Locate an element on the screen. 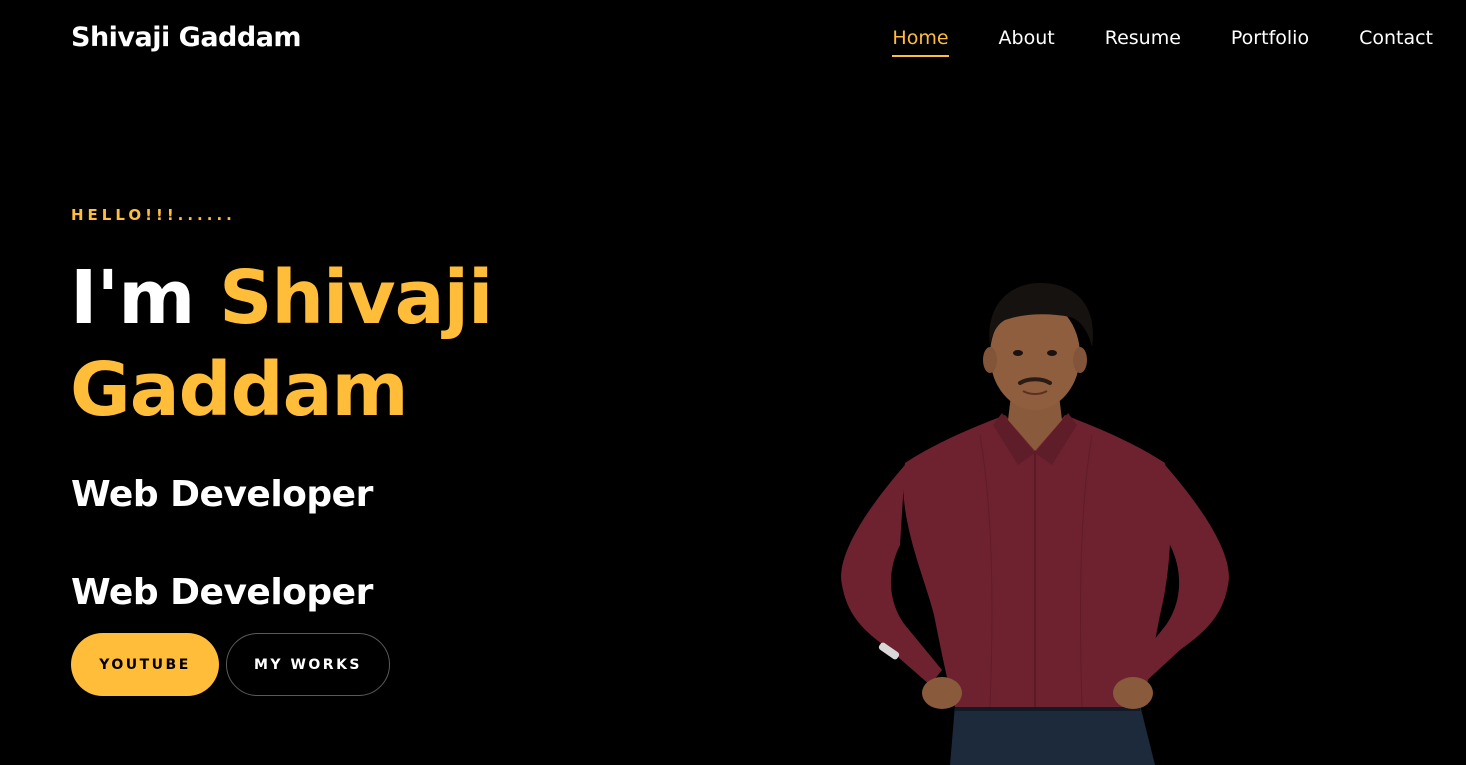 The height and width of the screenshot is (765, 1466). nav-item-resume: Resume is located at coordinates (1143, 40).